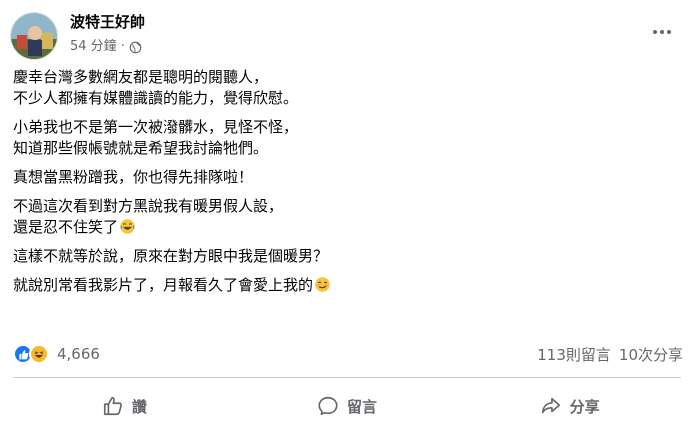  What do you see at coordinates (347, 377) in the screenshot?
I see `divider` at bounding box center [347, 377].